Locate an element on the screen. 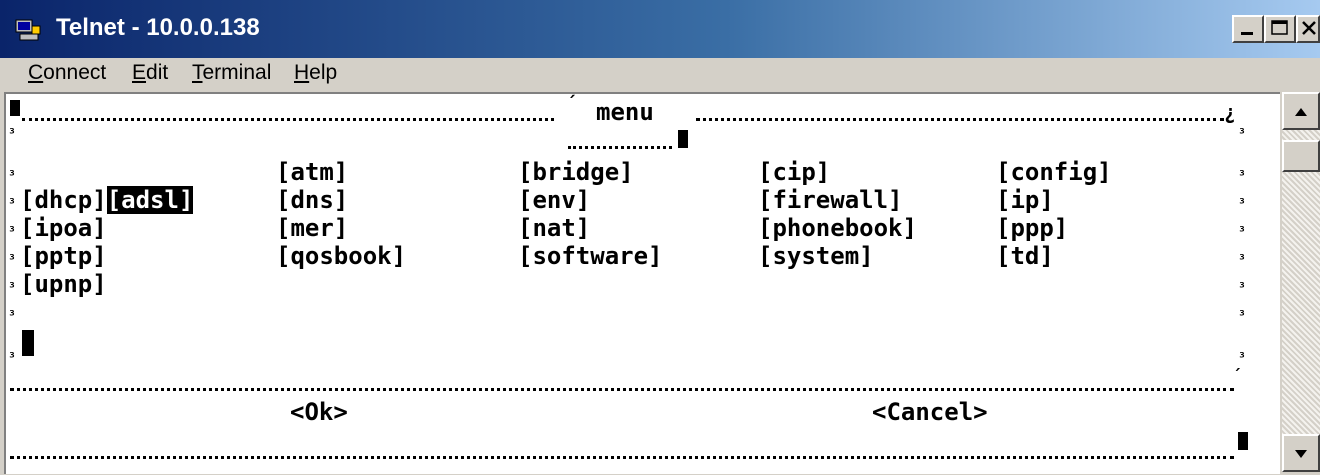 The height and width of the screenshot is (475, 1320). window-title: Telnet - 10.0.0.138 is located at coordinates (158, 27).